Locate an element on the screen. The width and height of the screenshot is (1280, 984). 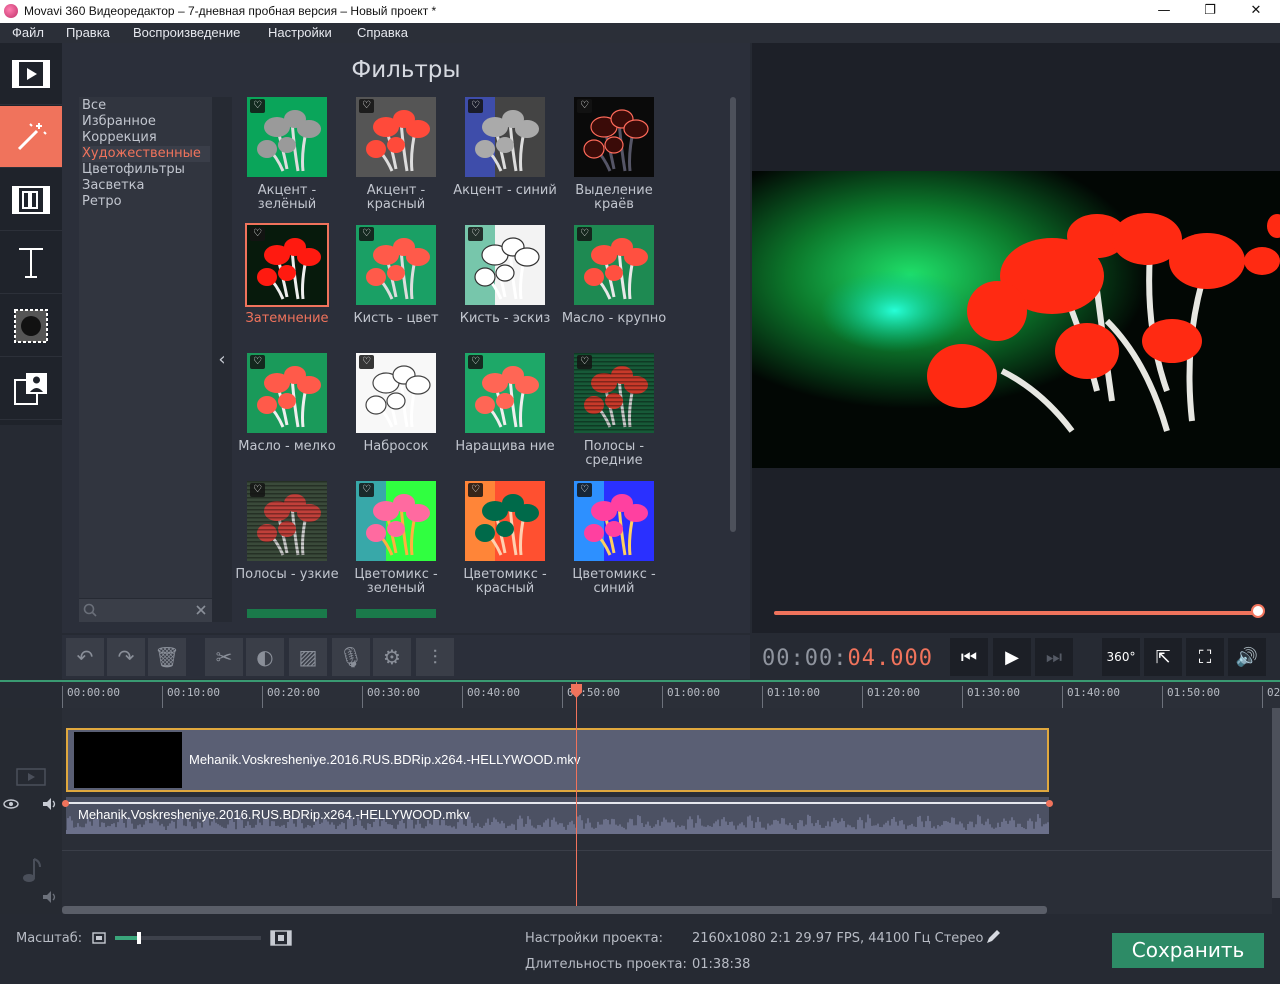
next-frame-button: ⏭ is located at coordinates (1054, 657).